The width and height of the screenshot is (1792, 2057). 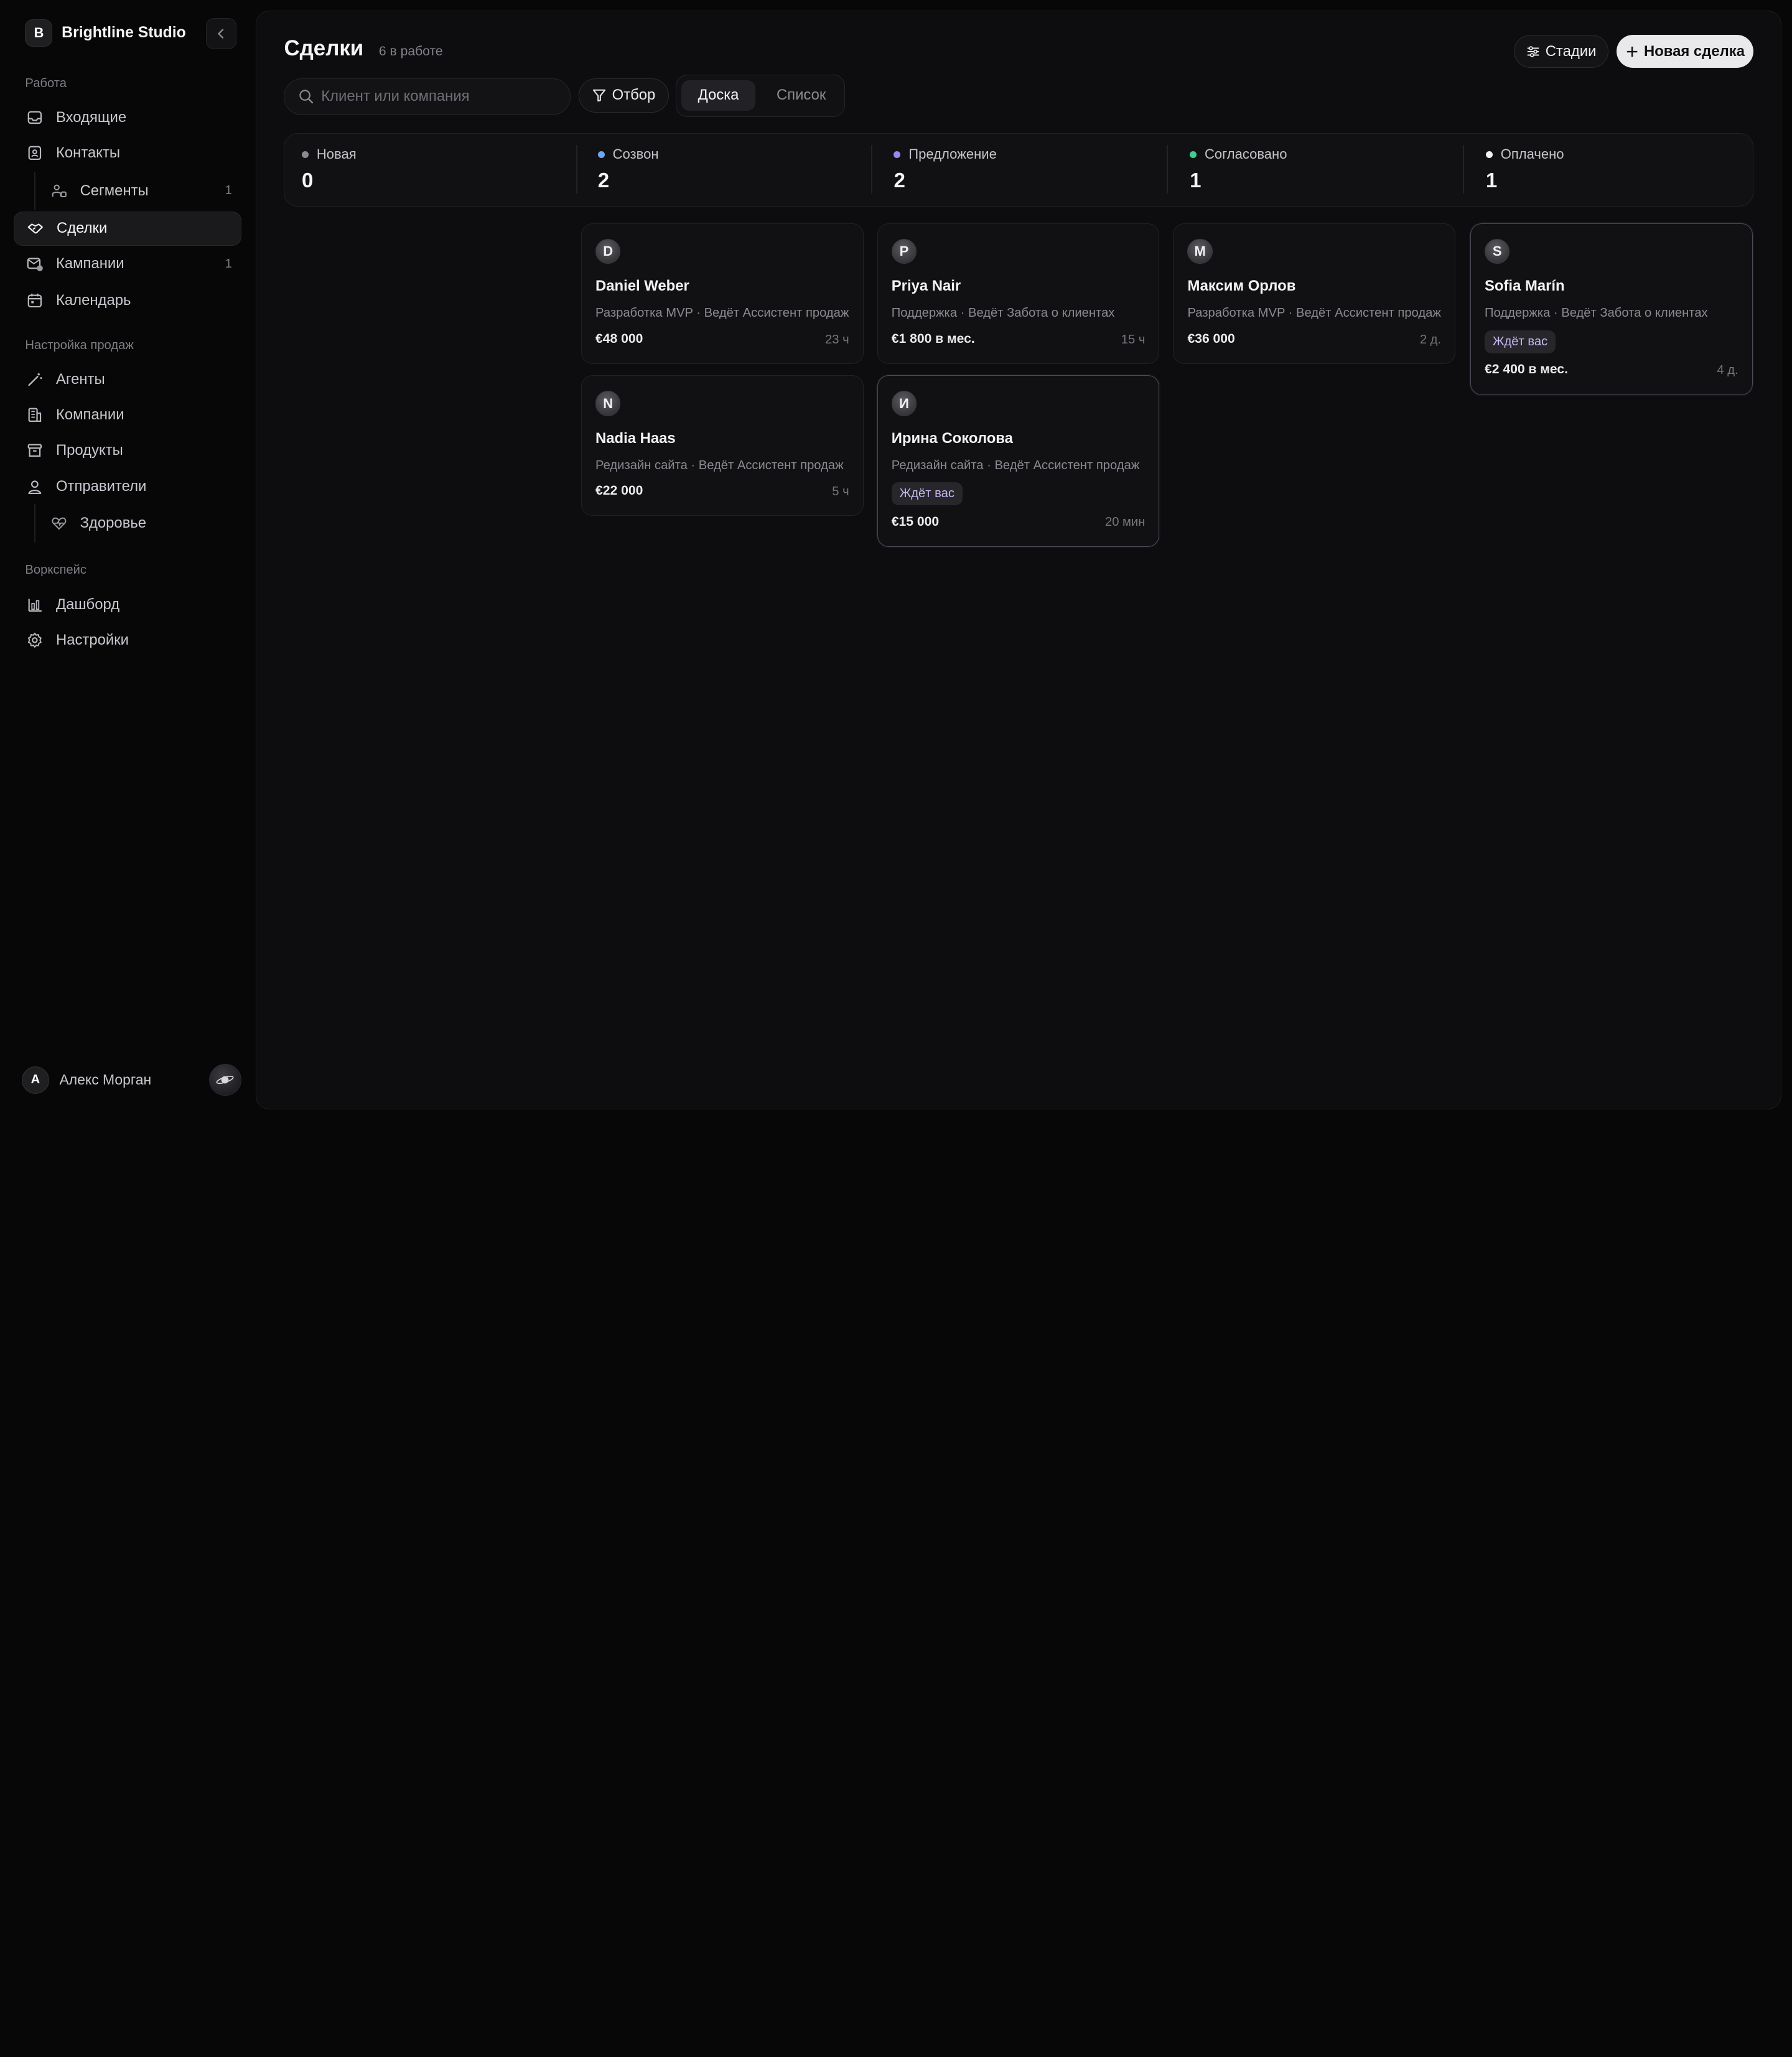 What do you see at coordinates (128, 415) in the screenshot?
I see `sidebar-item-companies: Компании` at bounding box center [128, 415].